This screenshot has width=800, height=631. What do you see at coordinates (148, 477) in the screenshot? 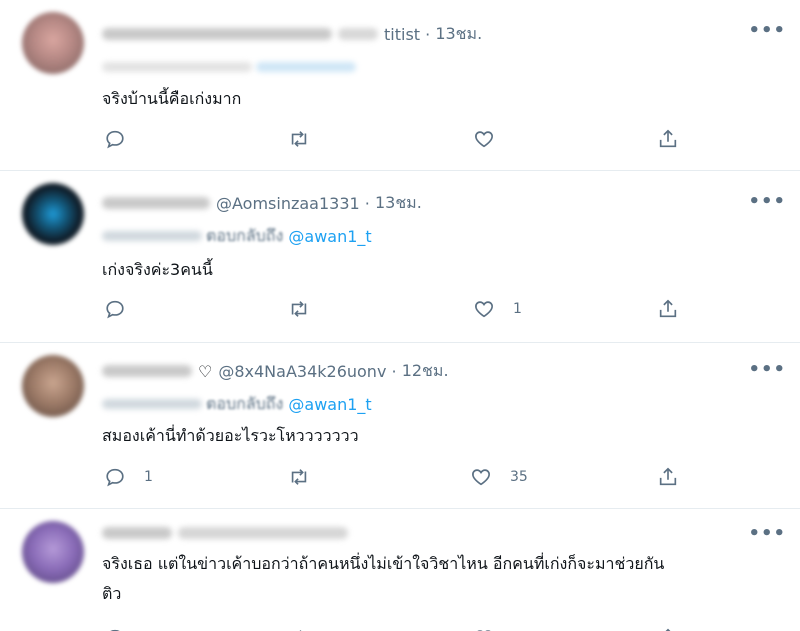
I see `reply-count: 1` at bounding box center [148, 477].